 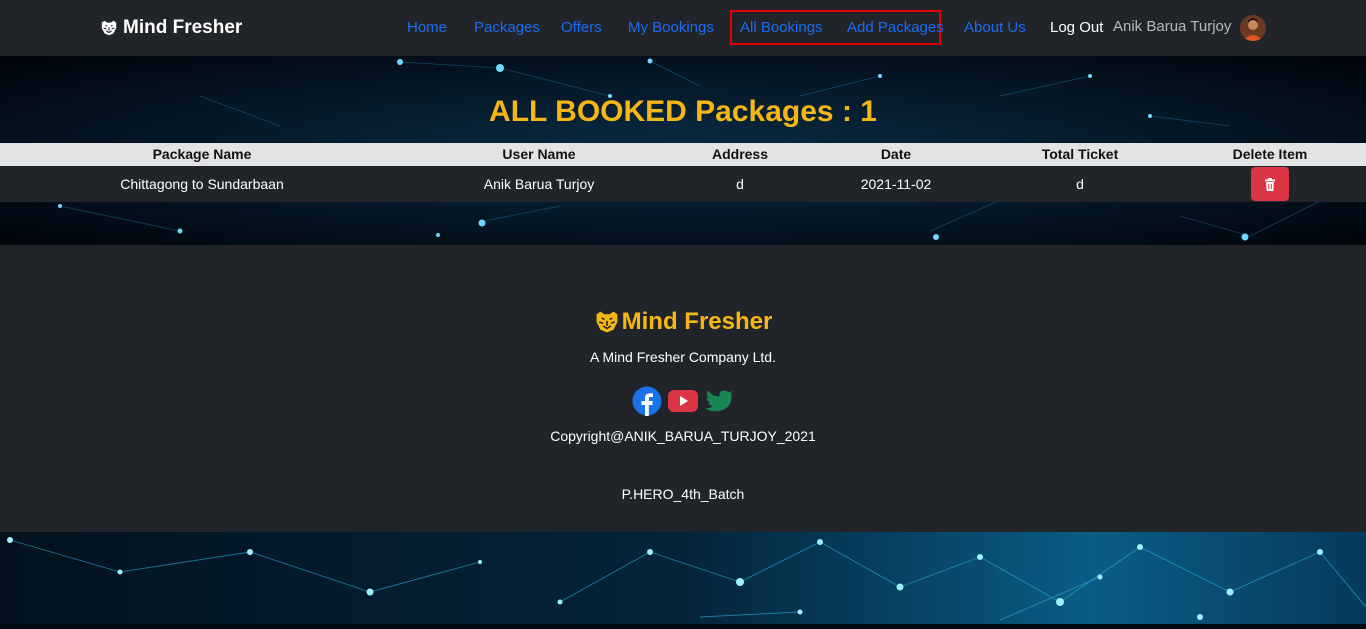 I want to click on user-avatar-icon, so click(x=1253, y=28).